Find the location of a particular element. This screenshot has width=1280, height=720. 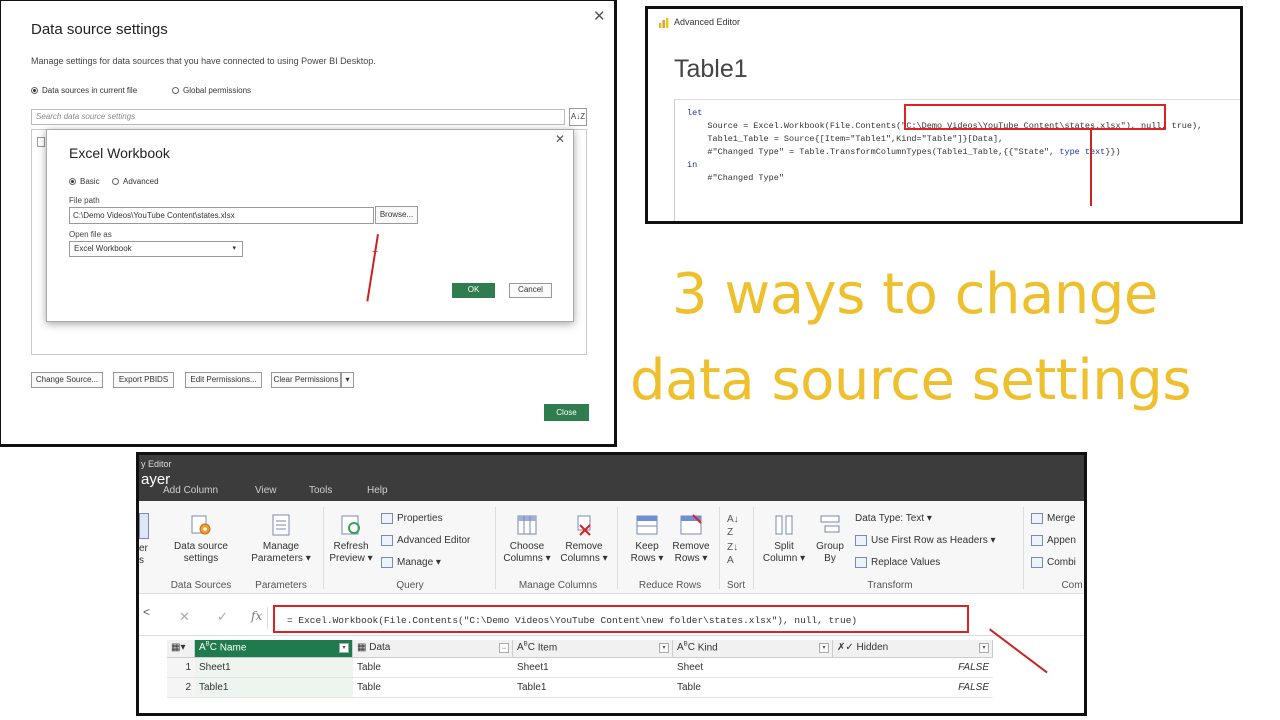

group-label: Query is located at coordinates (410, 585).